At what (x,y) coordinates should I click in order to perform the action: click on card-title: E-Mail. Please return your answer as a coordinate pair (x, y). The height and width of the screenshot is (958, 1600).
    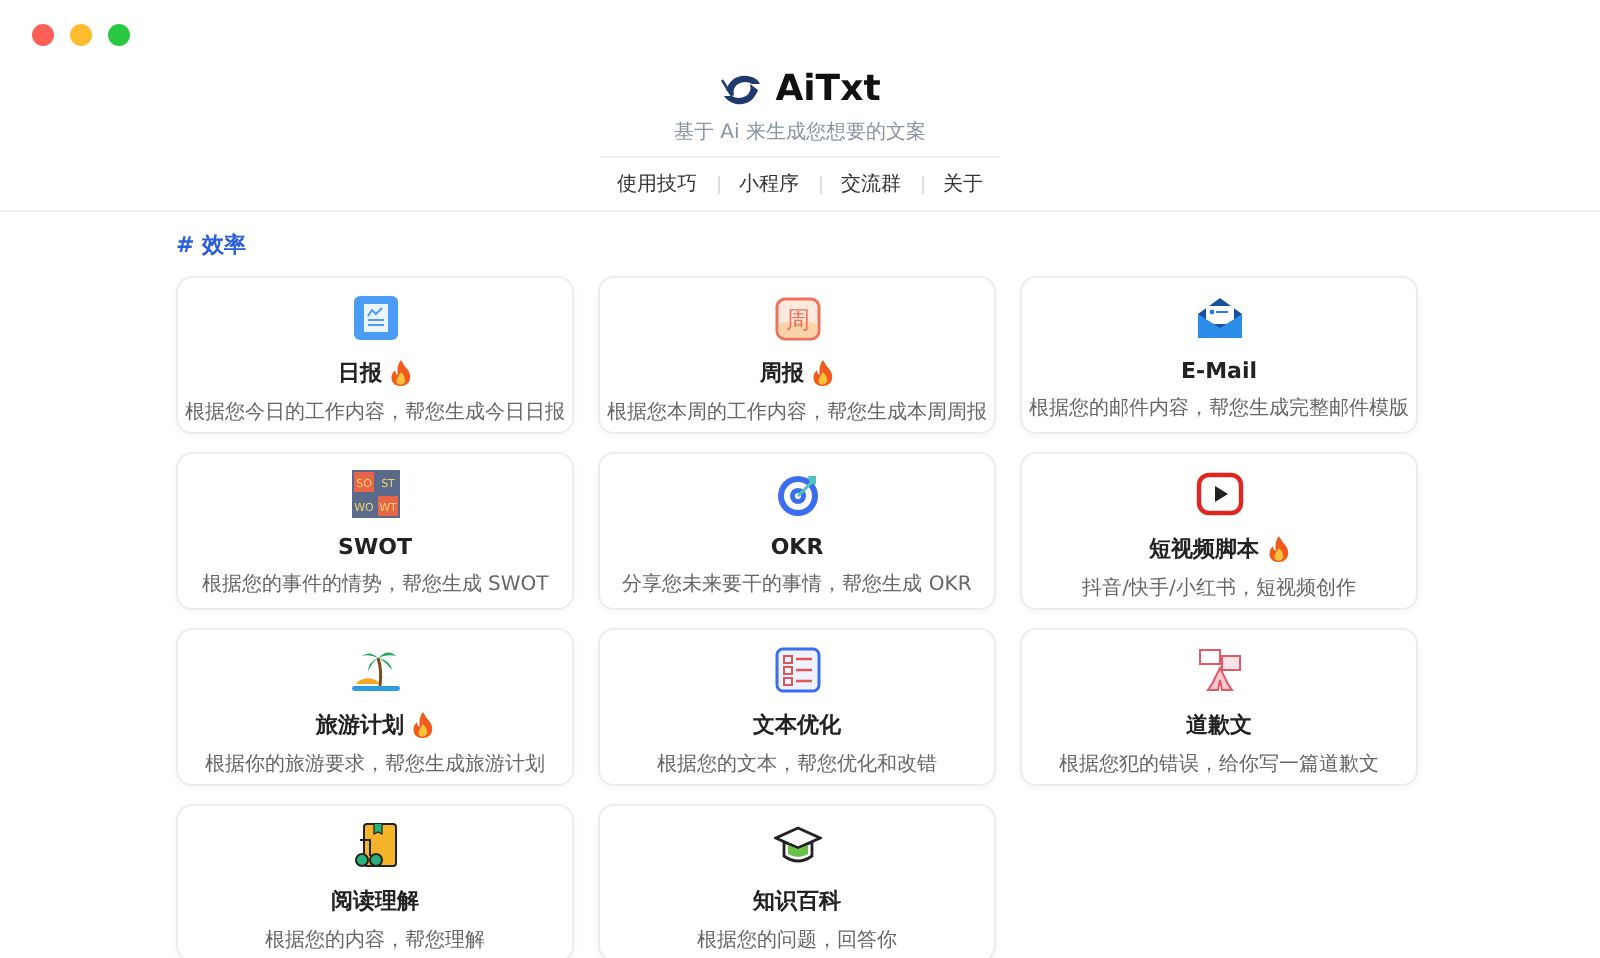
    Looking at the image, I should click on (1219, 371).